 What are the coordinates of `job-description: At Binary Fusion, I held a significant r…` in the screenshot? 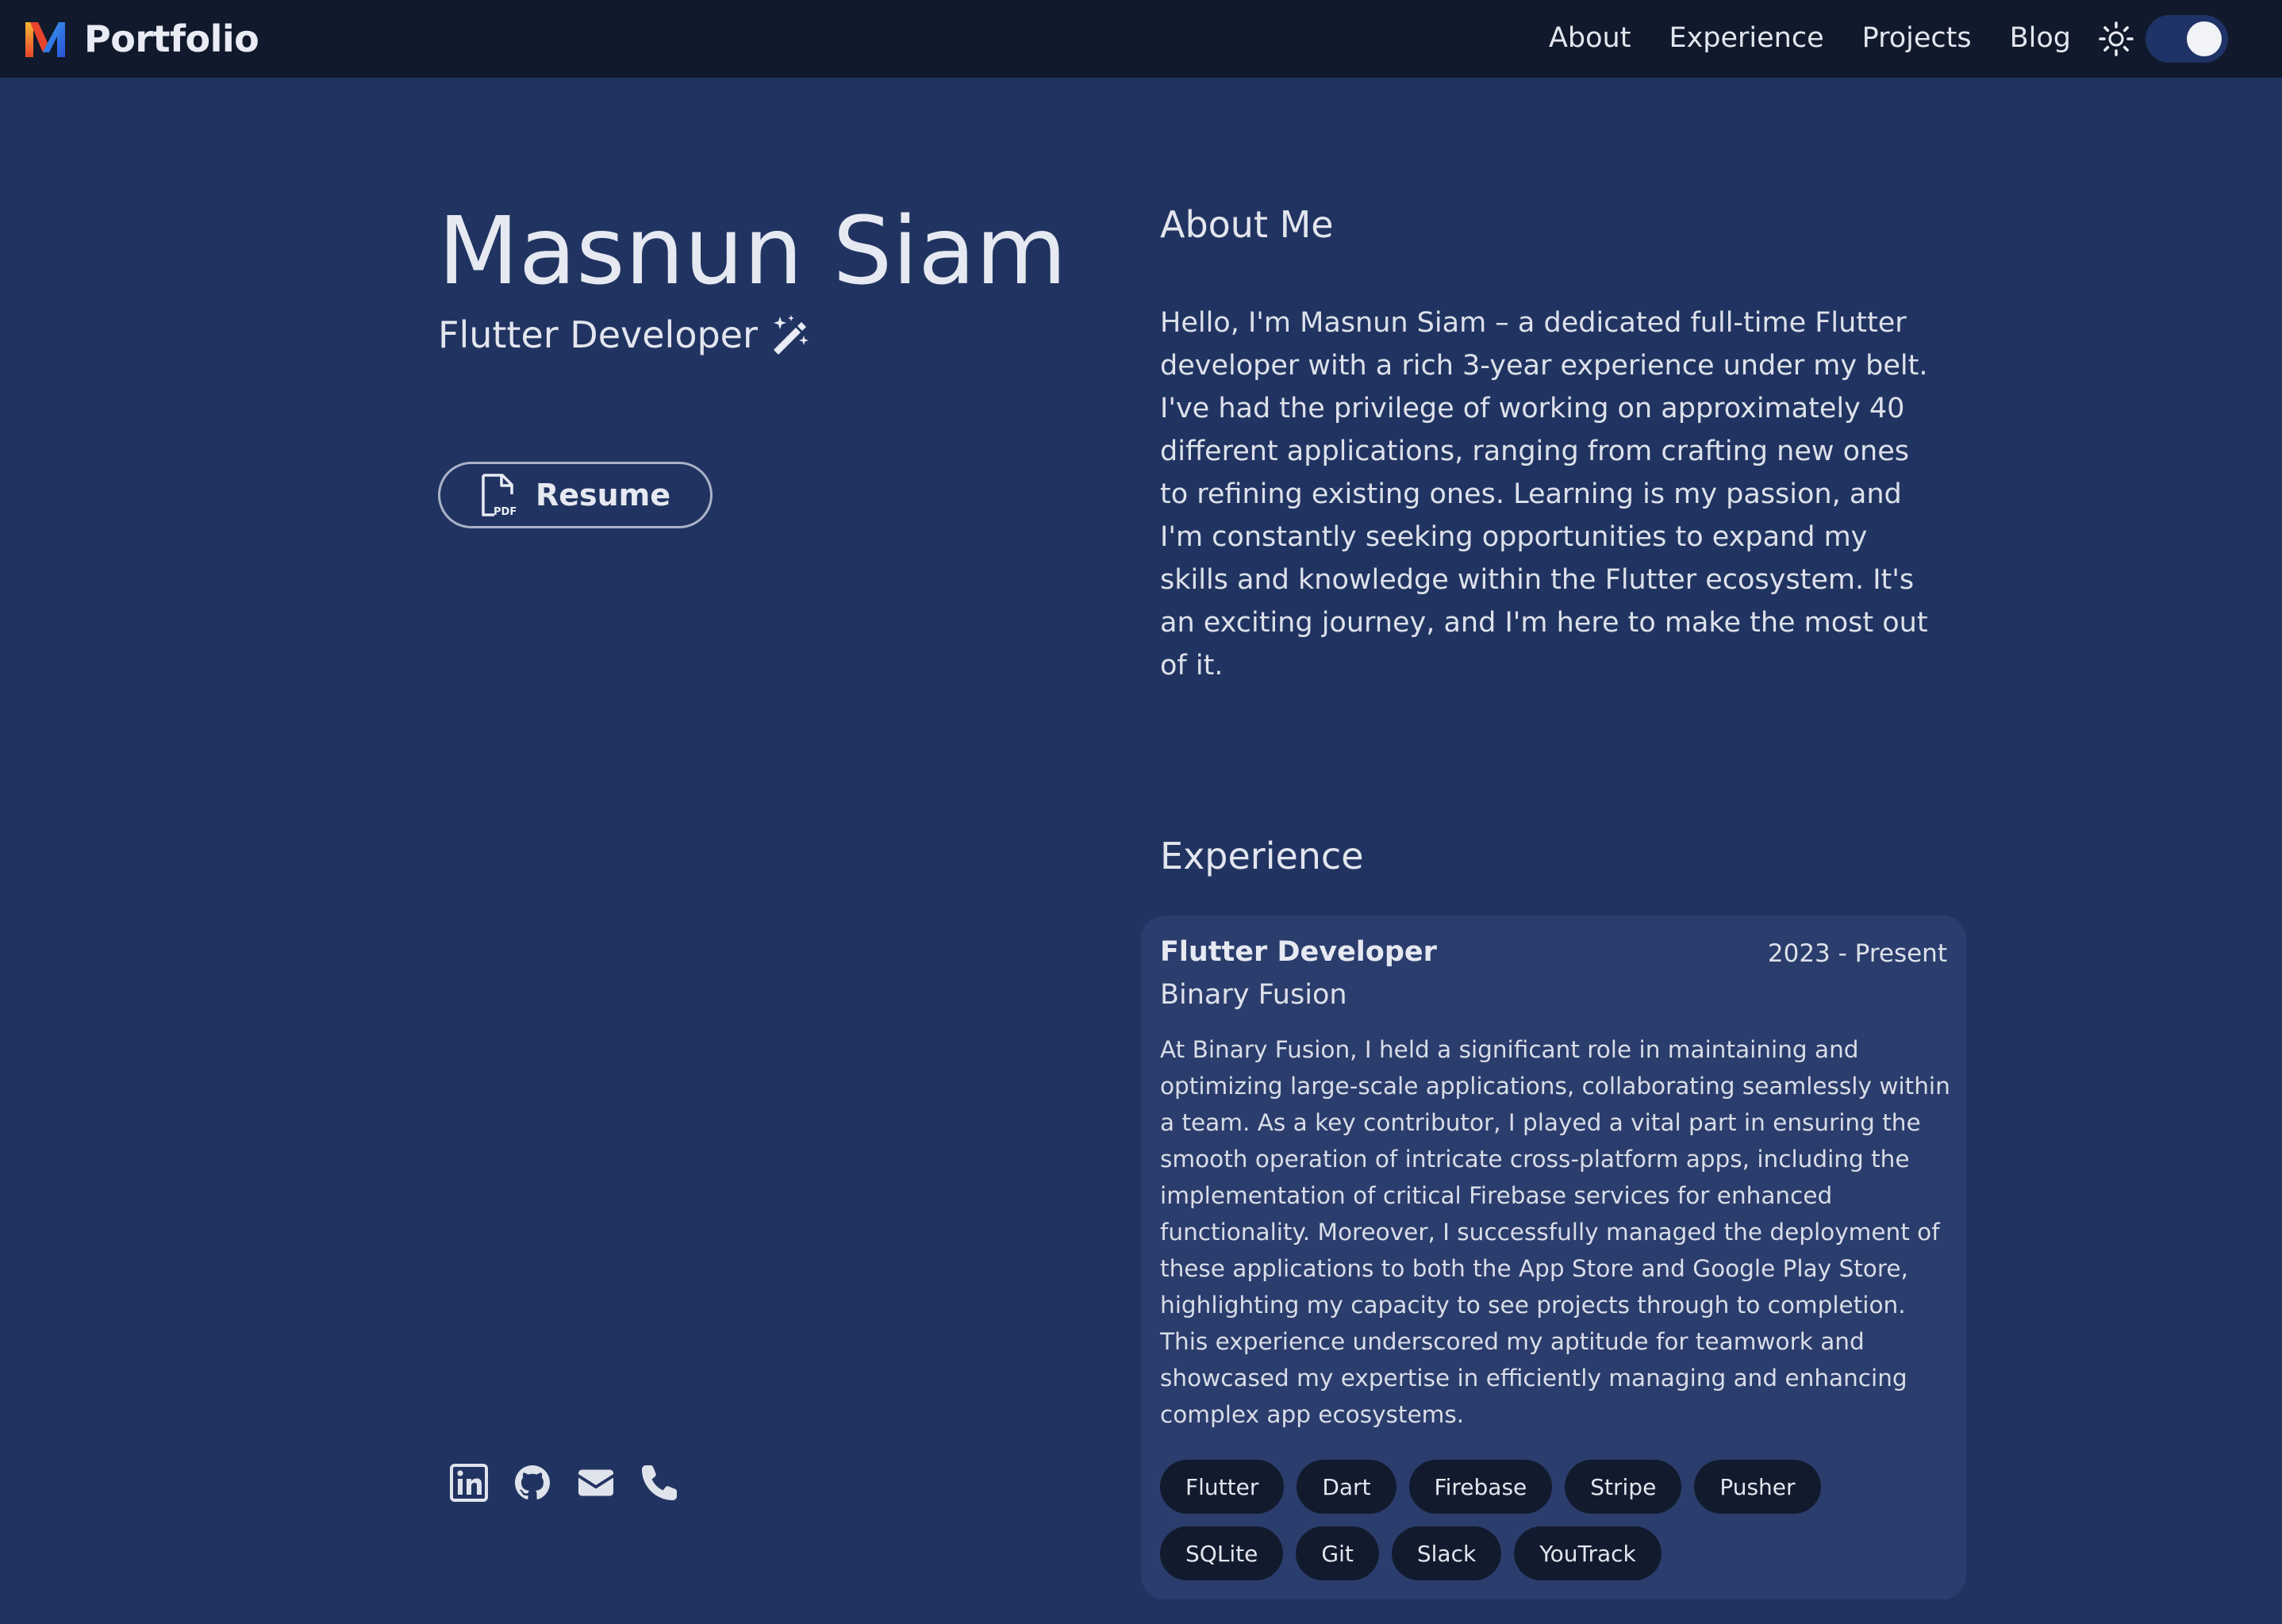 It's located at (1555, 1232).